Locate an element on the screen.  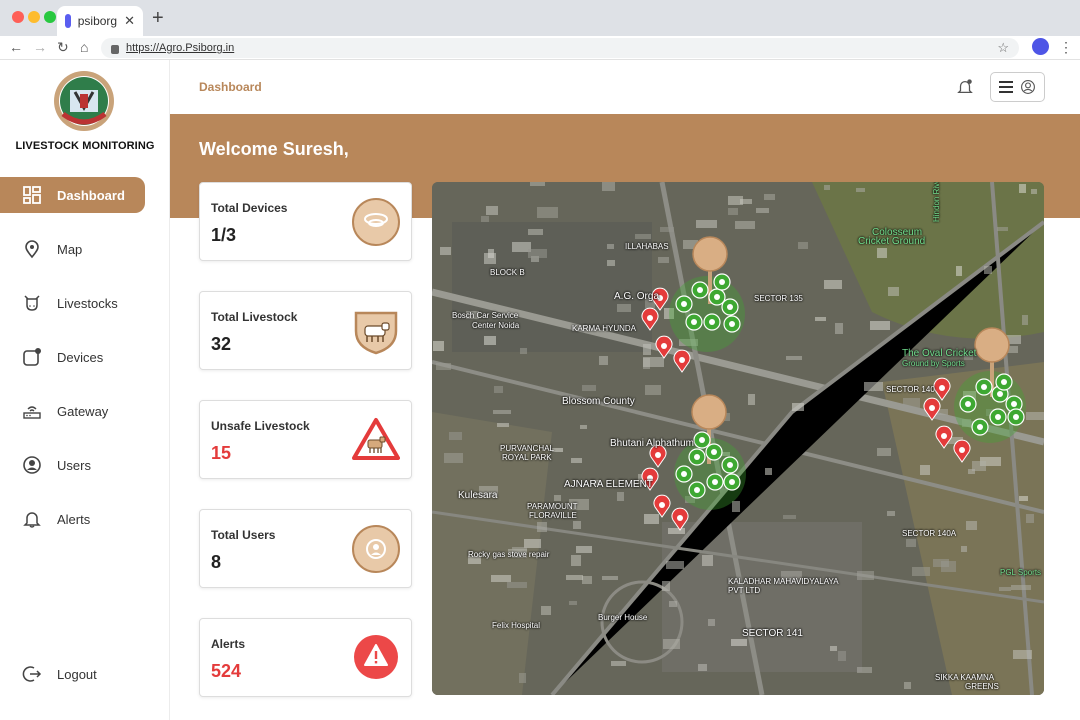
reload-icon: ↻ is located at coordinates (63, 47).